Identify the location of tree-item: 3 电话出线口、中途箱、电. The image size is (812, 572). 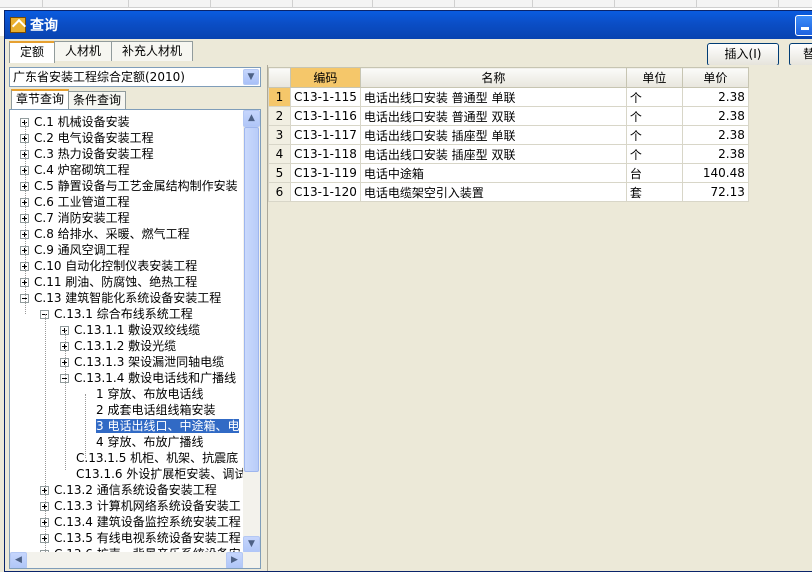
(160, 426).